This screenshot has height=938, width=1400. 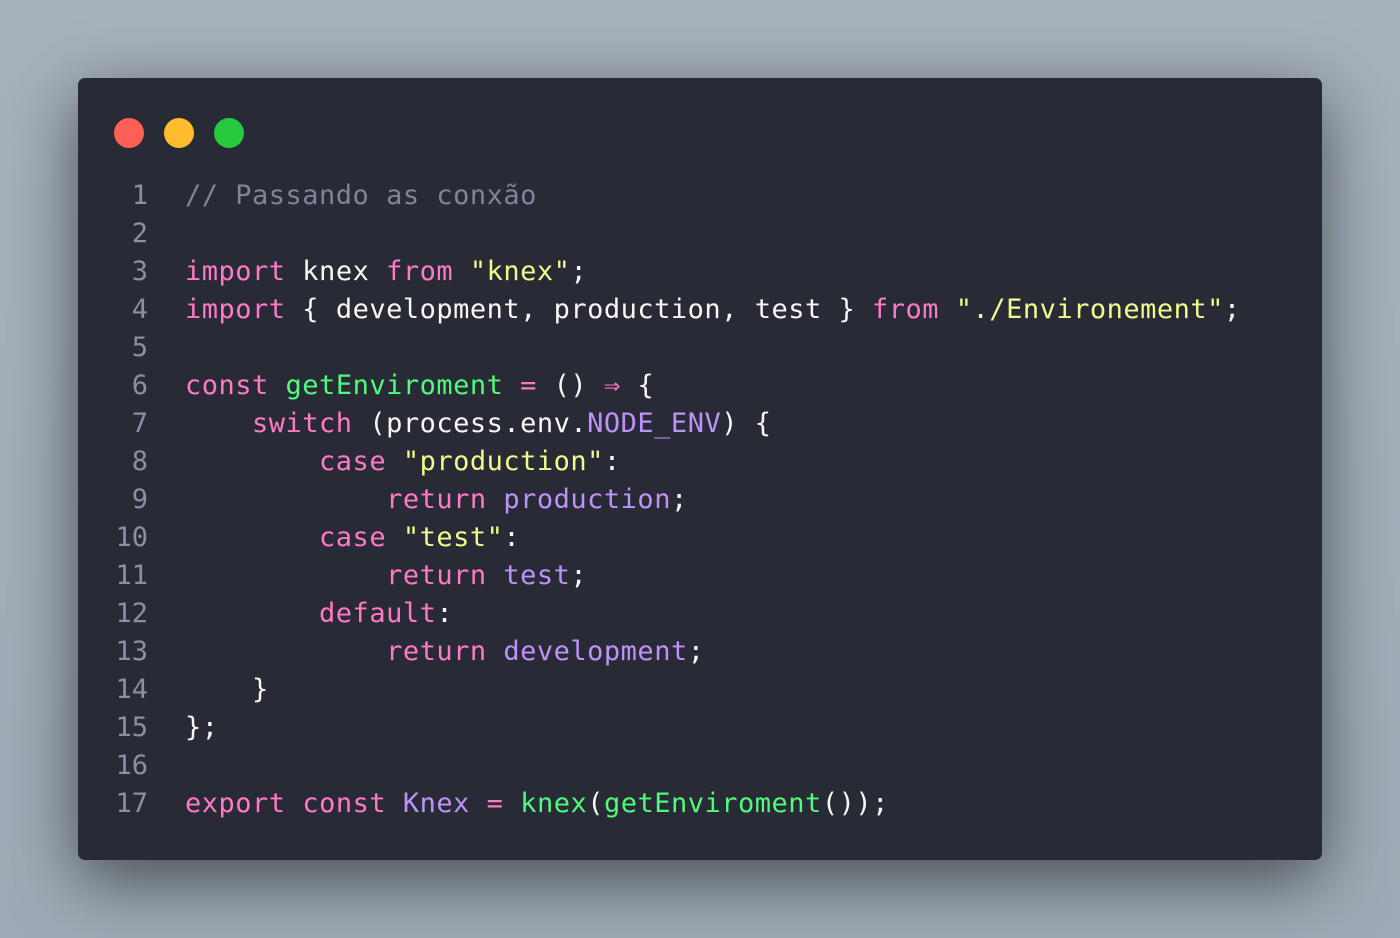 I want to click on line-content: case "production":, so click(x=403, y=462).